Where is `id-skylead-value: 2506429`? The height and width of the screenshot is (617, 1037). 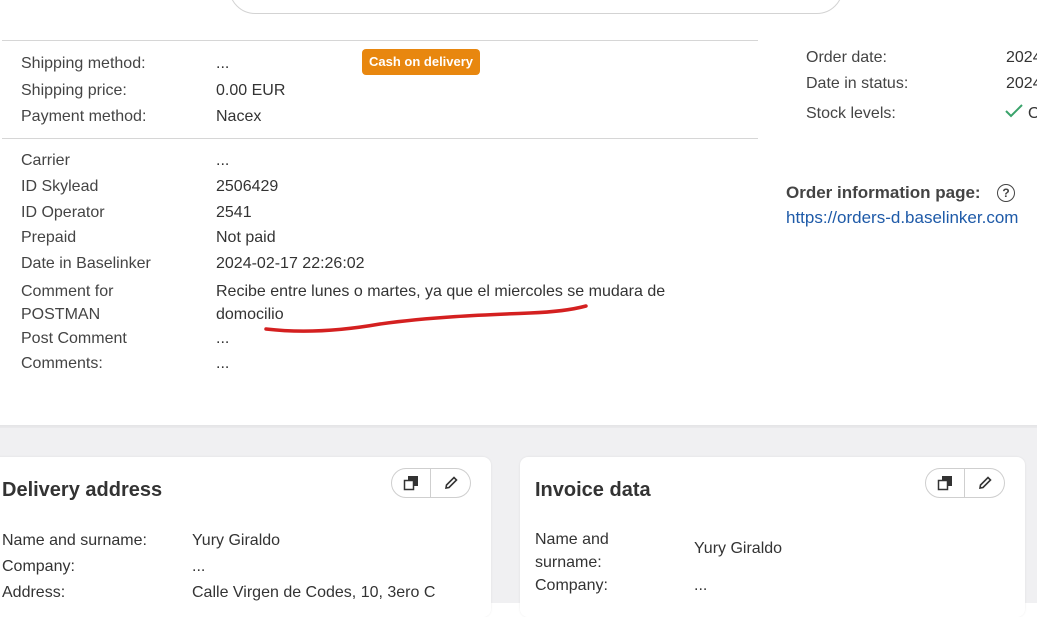 id-skylead-value: 2506429 is located at coordinates (247, 186).